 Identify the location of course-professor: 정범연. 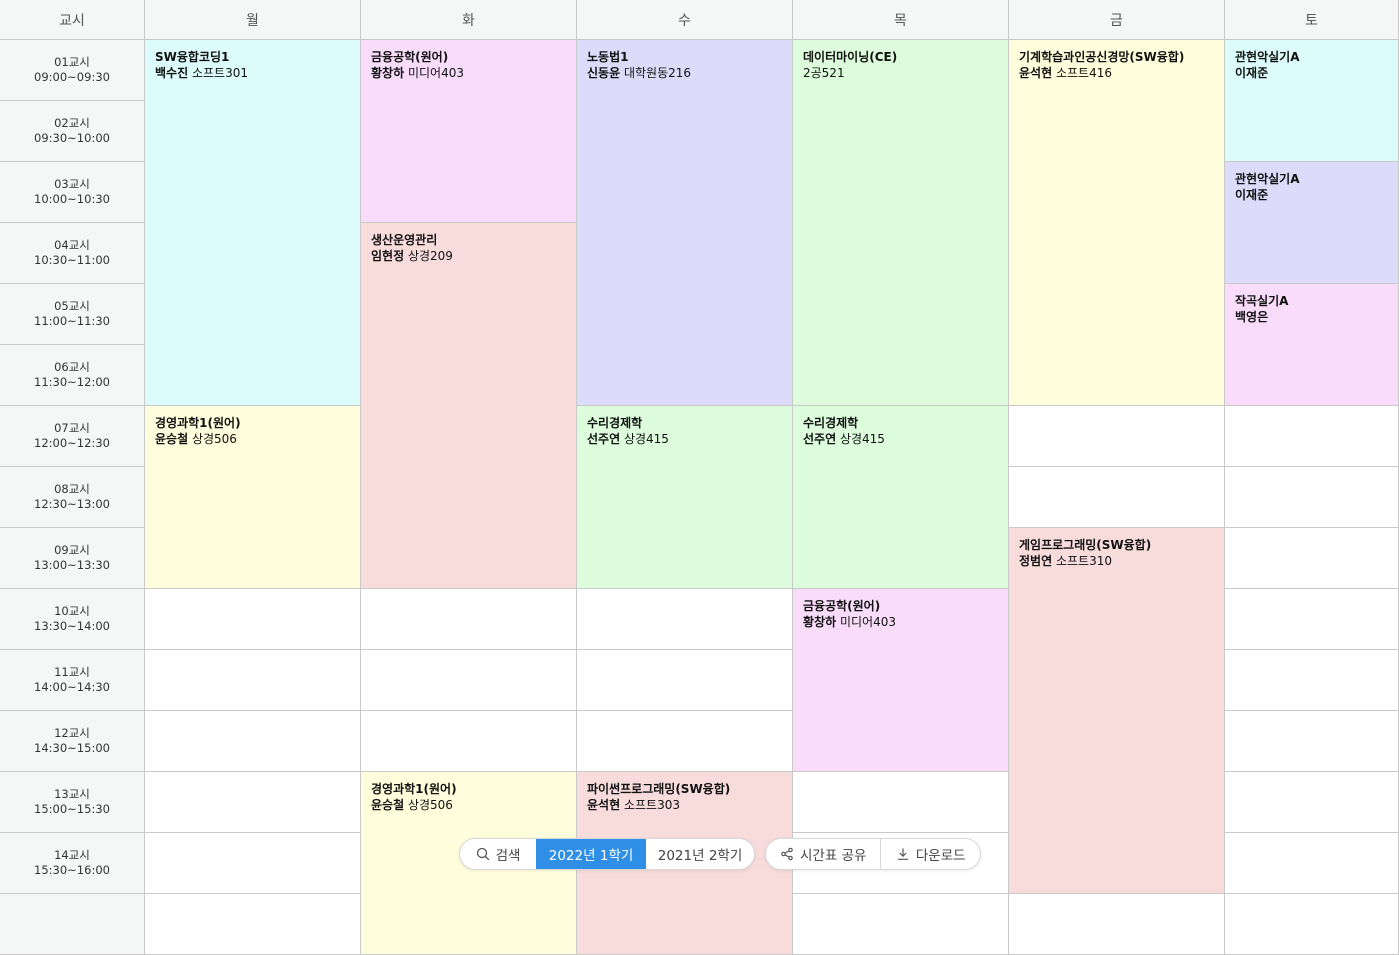
(1036, 561).